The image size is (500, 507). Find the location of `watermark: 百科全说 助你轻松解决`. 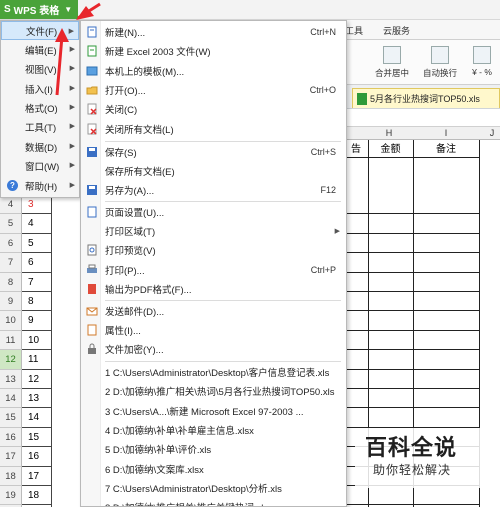

watermark: 百科全说 助你轻松解决 is located at coordinates (422, 458).